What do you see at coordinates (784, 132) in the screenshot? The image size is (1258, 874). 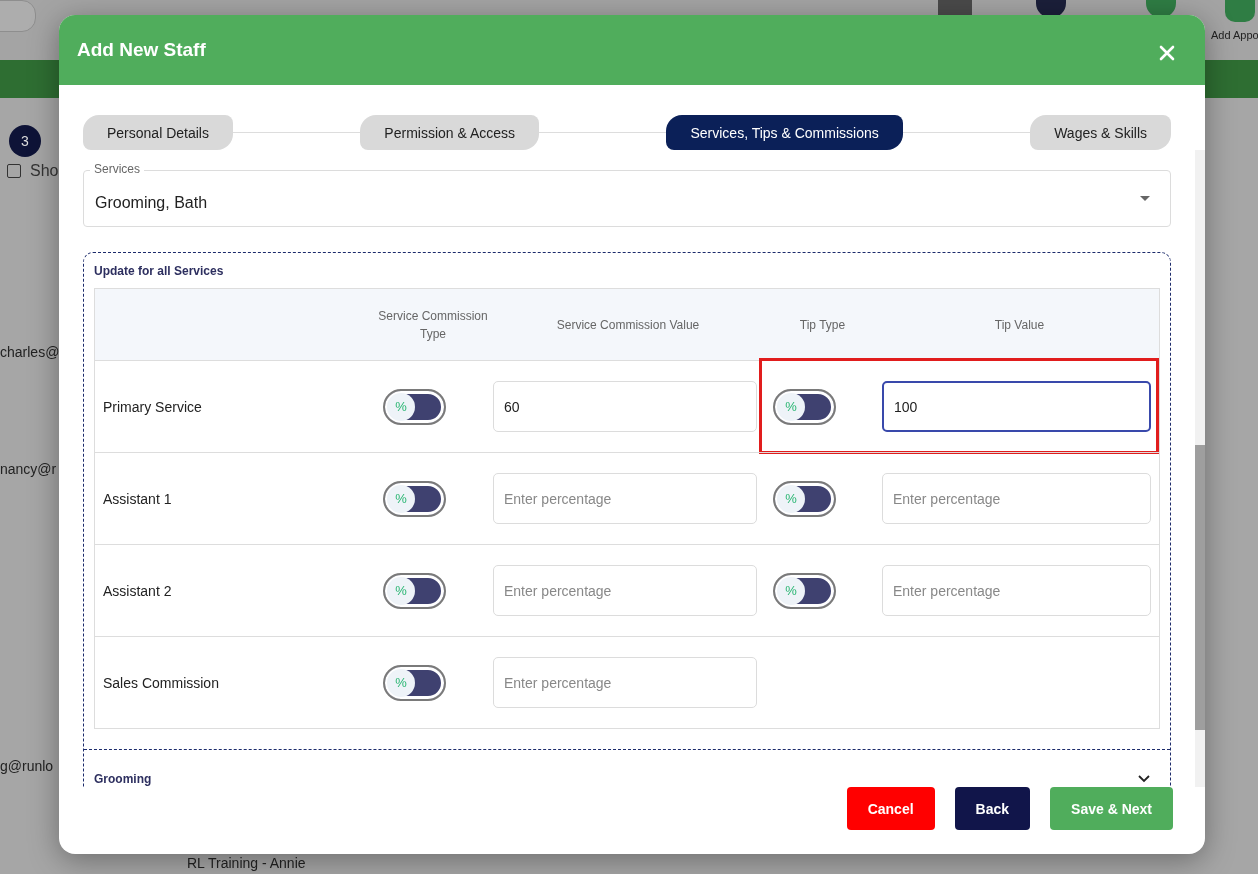 I see `step-tab: Services, Tips & Commissions` at bounding box center [784, 132].